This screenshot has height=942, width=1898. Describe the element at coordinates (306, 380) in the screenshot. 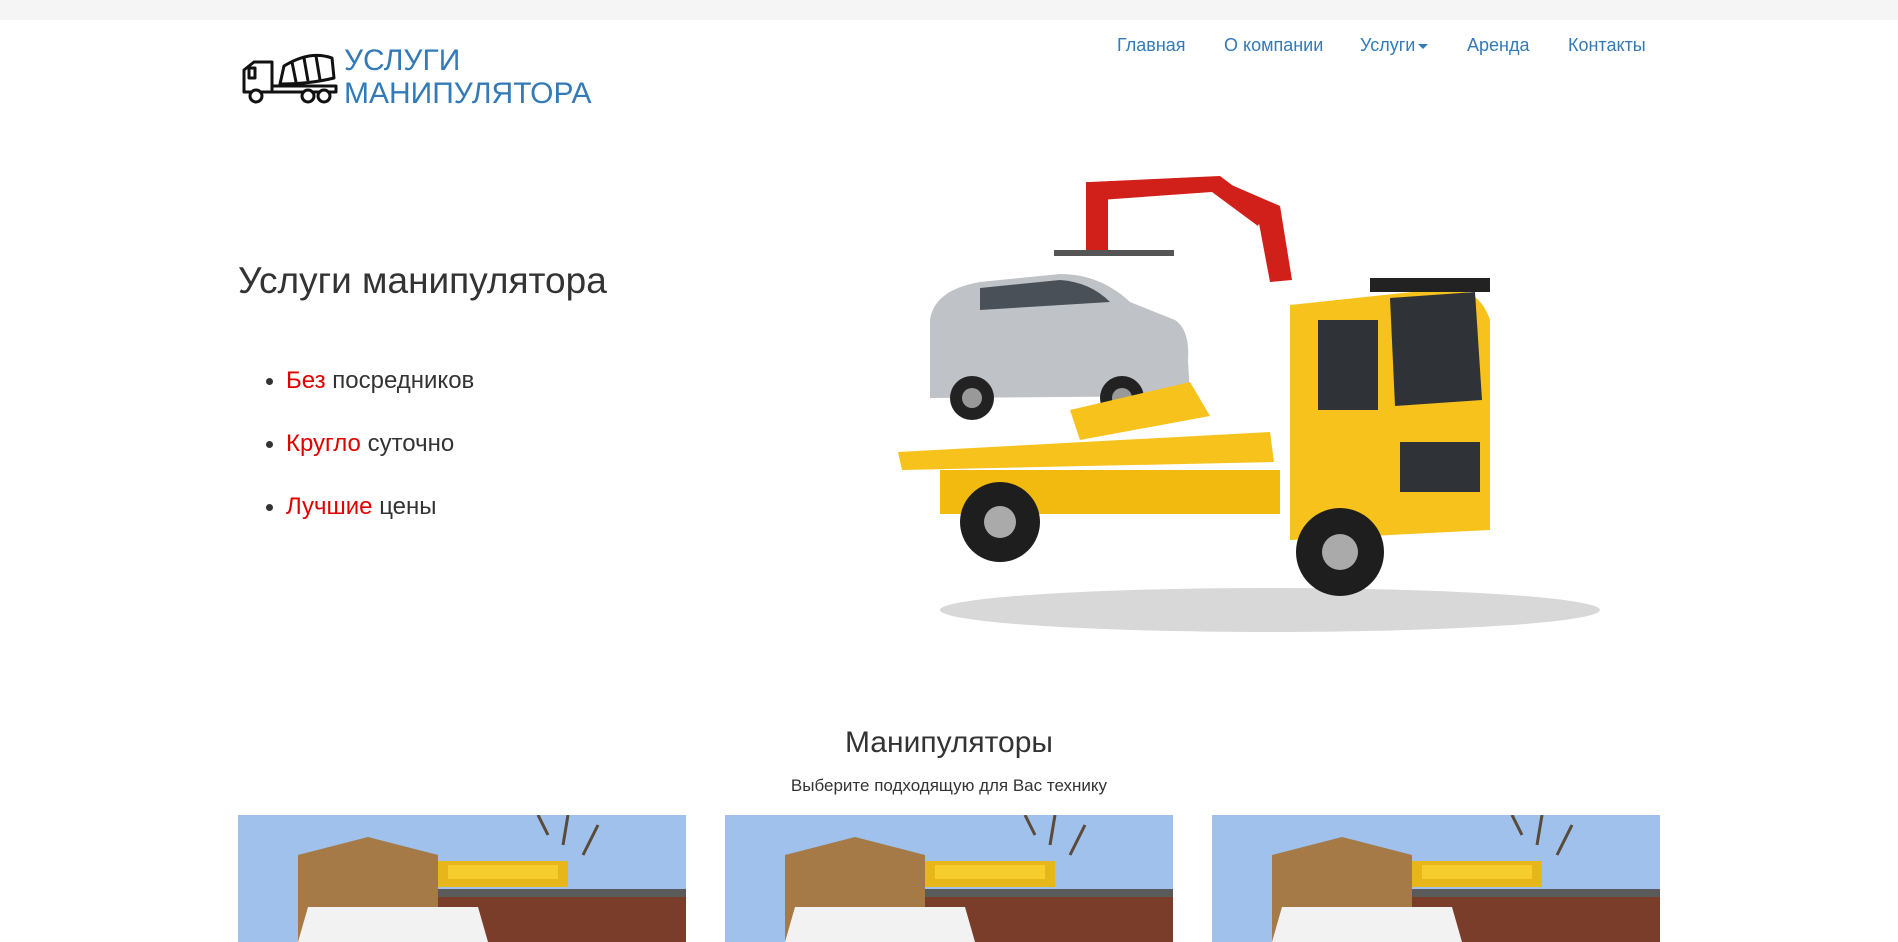

I see `bullet-accent: Без` at that location.